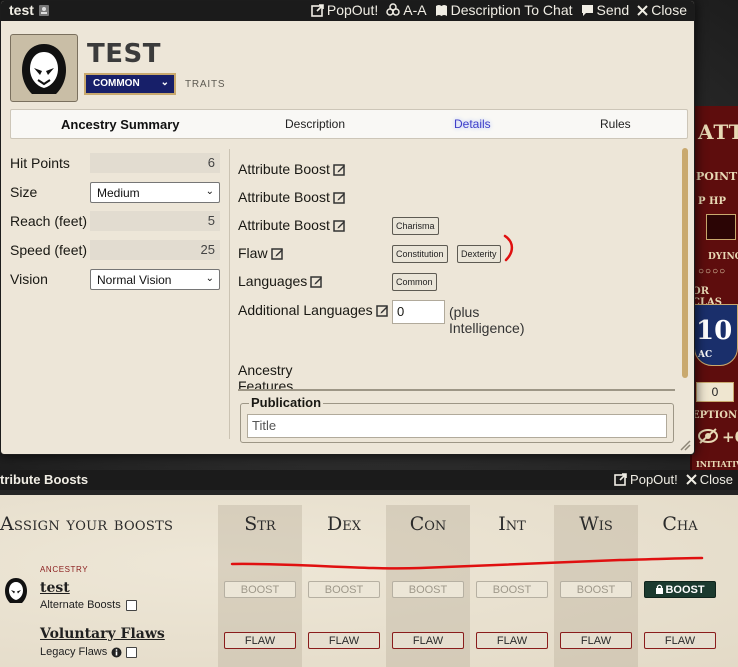 This screenshot has height=667, width=738. I want to click on boost-button-dex: BOOST, so click(344, 589).